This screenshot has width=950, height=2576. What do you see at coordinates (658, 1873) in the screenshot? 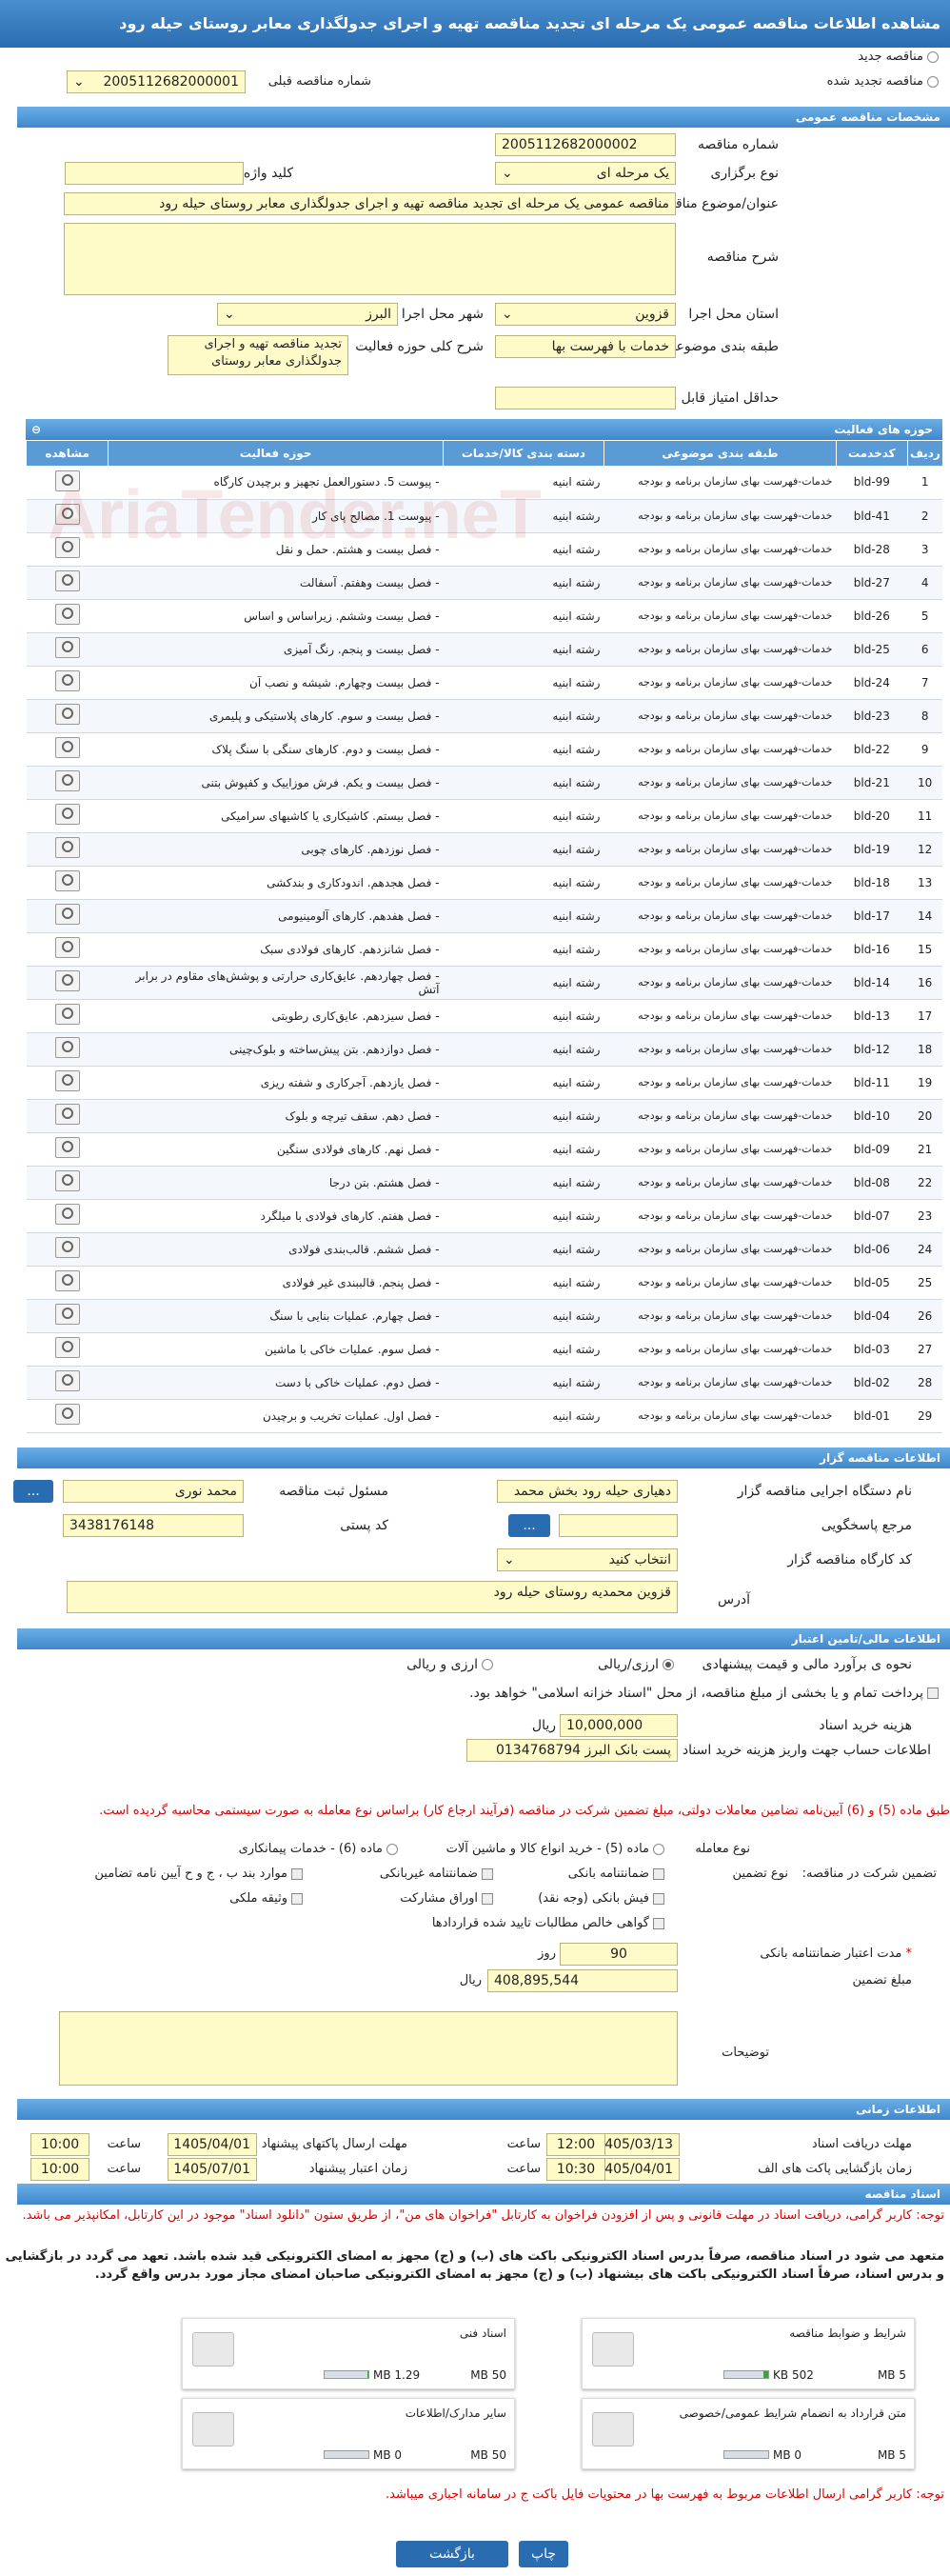
I see `g1-checkbox` at bounding box center [658, 1873].